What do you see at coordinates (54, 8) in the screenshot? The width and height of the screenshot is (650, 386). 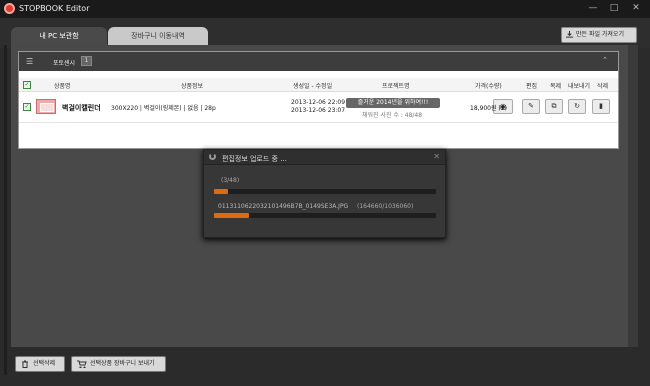 I see `app-title: STOPBOOK Editor` at bounding box center [54, 8].